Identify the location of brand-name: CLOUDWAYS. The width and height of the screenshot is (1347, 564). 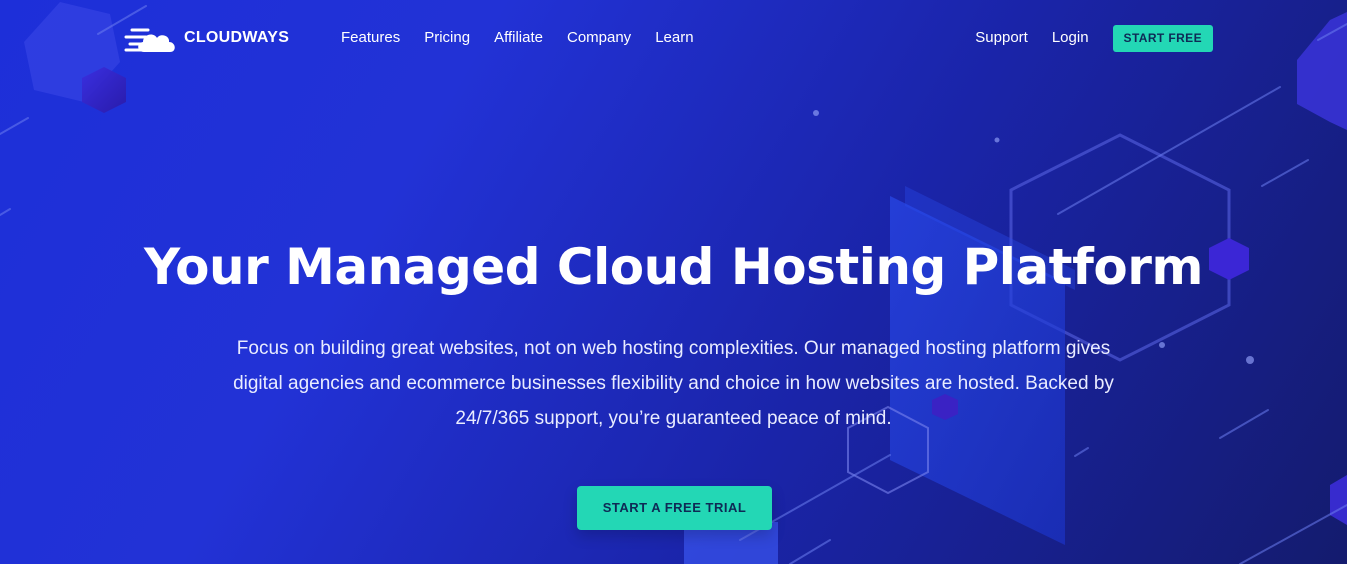
(237, 37).